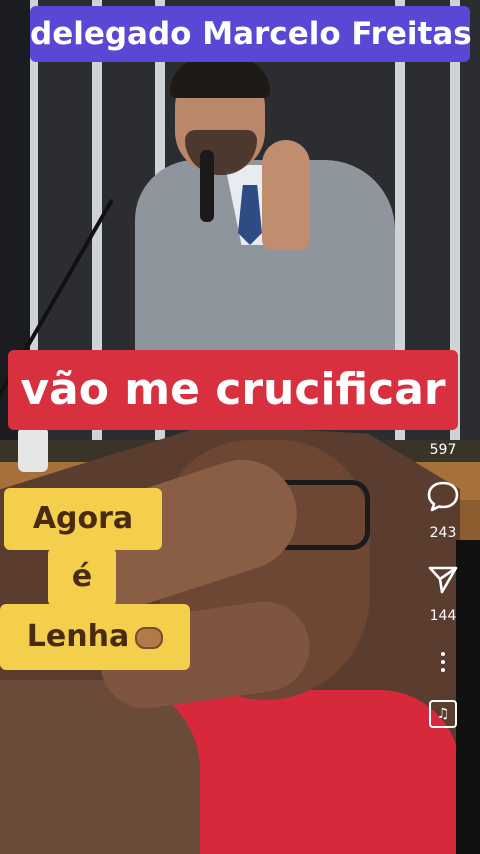 The height and width of the screenshot is (854, 480). Describe the element at coordinates (443, 714) in the screenshot. I see `music-icon: ♫` at that location.